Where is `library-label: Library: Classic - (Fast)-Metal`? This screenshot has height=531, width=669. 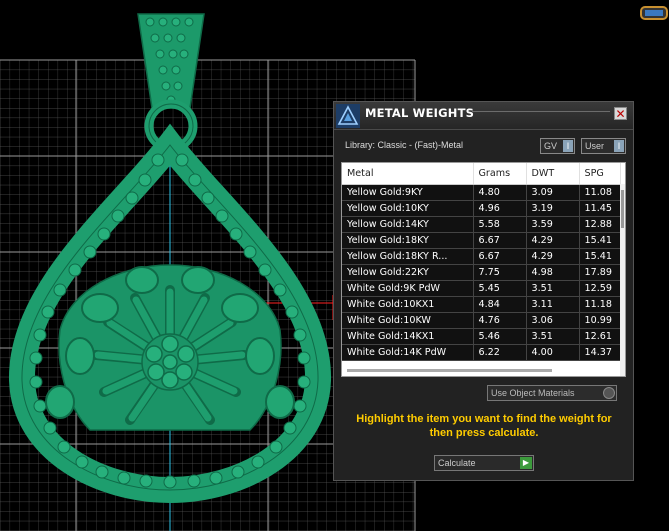
library-label: Library: Classic - (Fast)-Metal is located at coordinates (404, 145).